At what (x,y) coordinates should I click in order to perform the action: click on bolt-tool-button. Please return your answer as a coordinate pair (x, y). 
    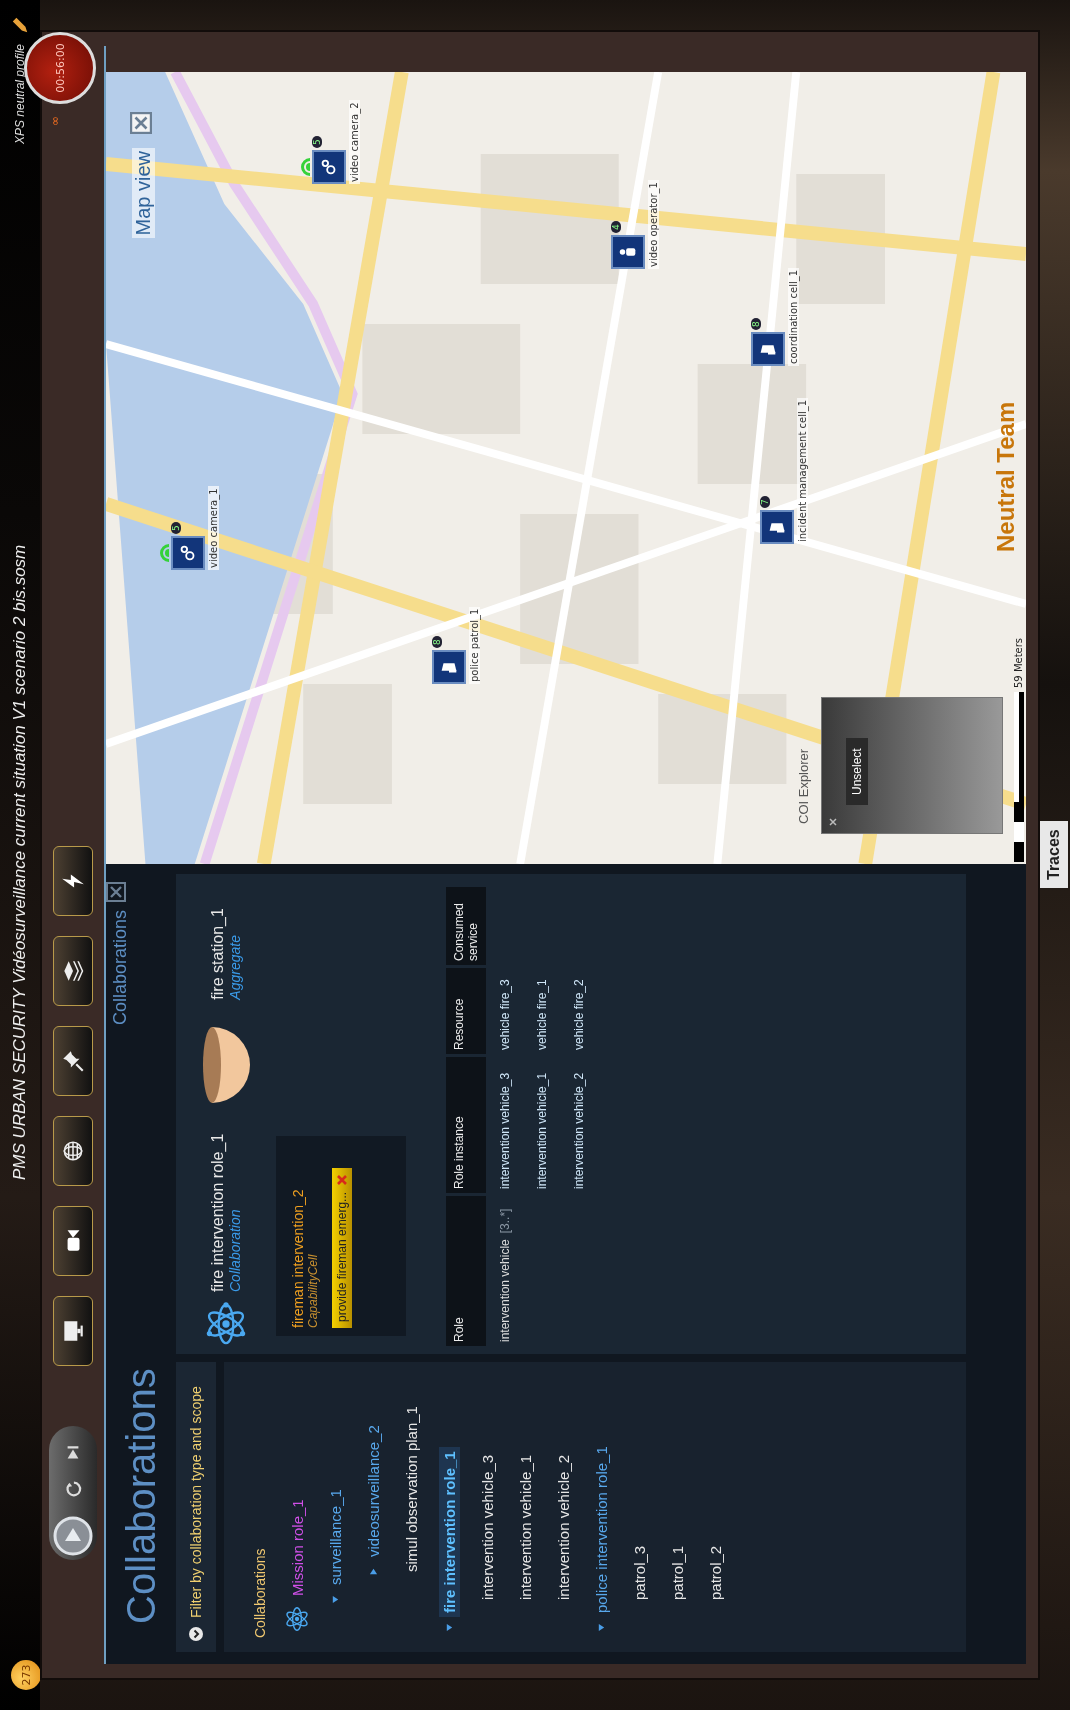
    Looking at the image, I should click on (73, 881).